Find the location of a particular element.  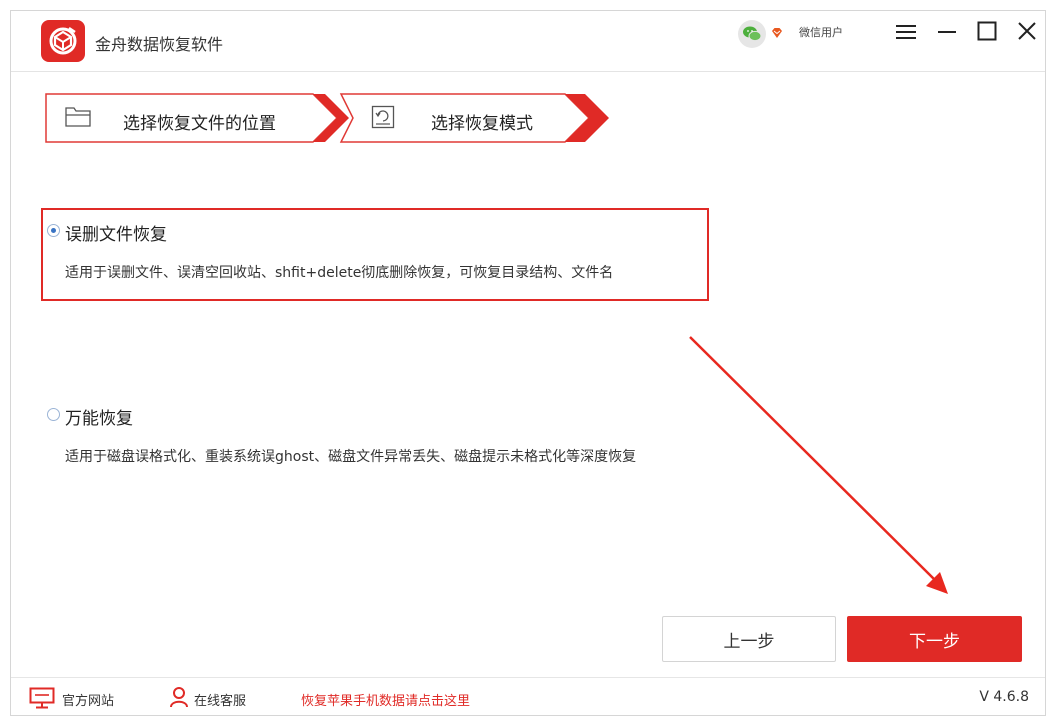

radio-deleted-file-recovery is located at coordinates (53, 230).